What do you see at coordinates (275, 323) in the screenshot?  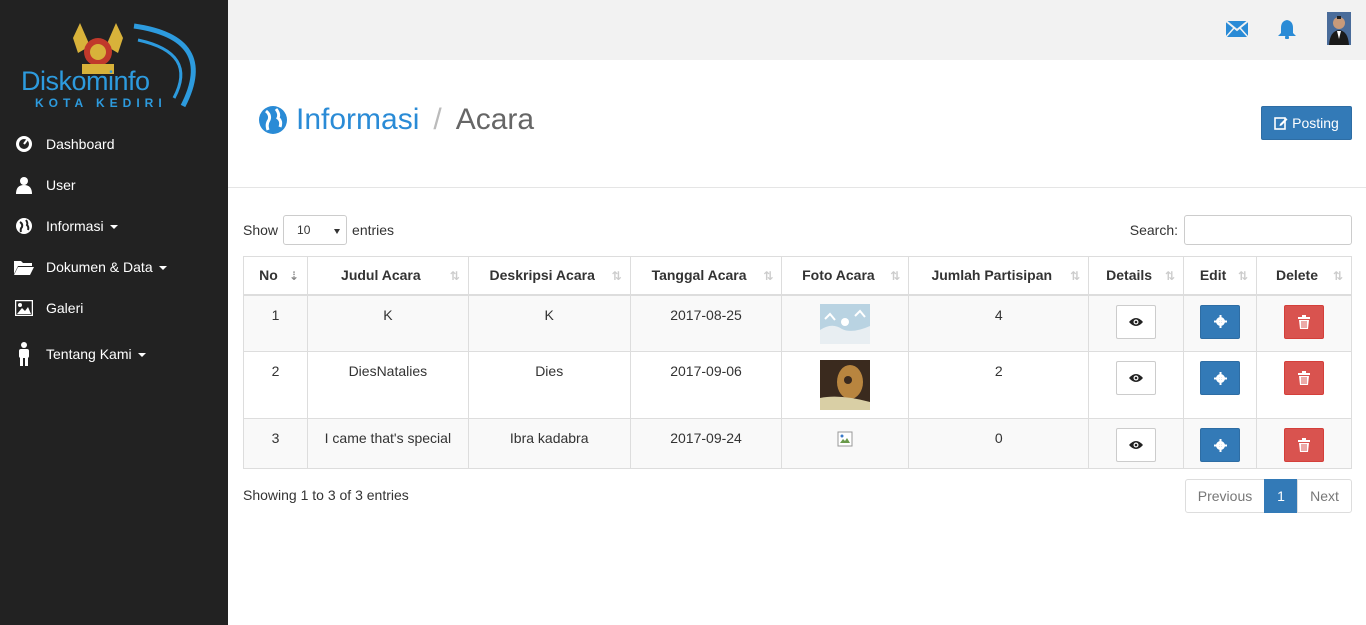 I see `cell-no: 1` at bounding box center [275, 323].